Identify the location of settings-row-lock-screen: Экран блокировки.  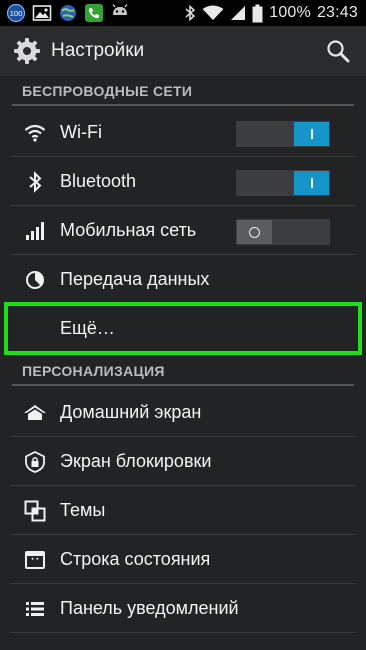
(183, 461).